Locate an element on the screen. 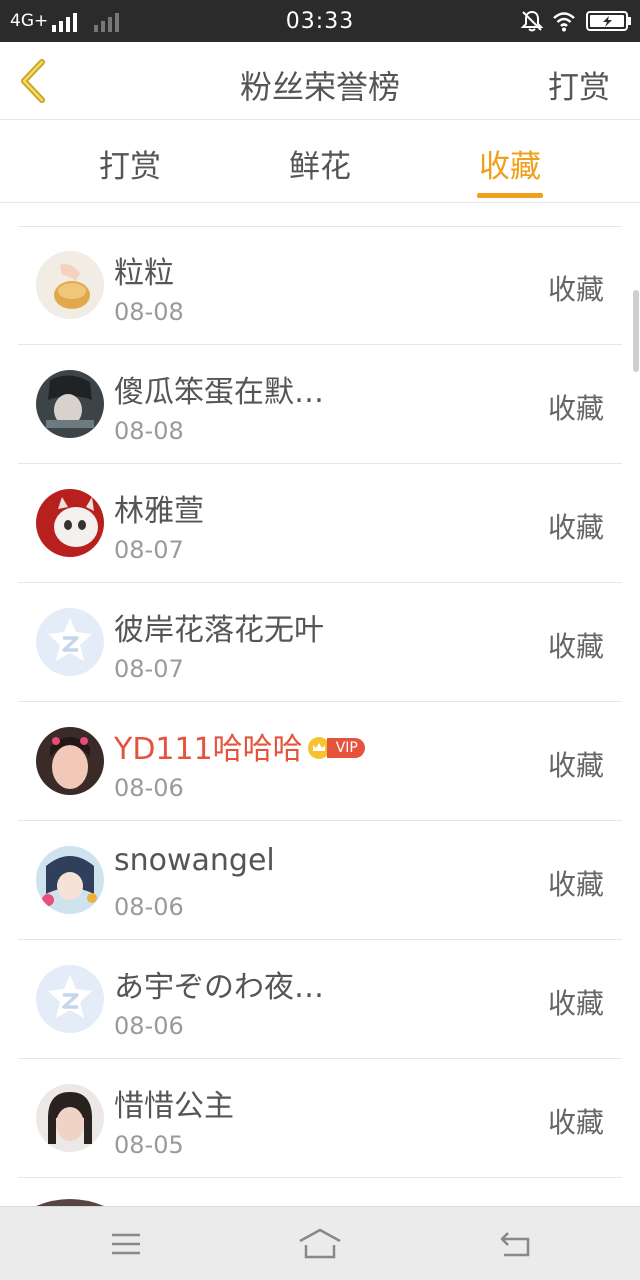 The height and width of the screenshot is (1280, 640). tab-favorites: 收藏 is located at coordinates (510, 163).